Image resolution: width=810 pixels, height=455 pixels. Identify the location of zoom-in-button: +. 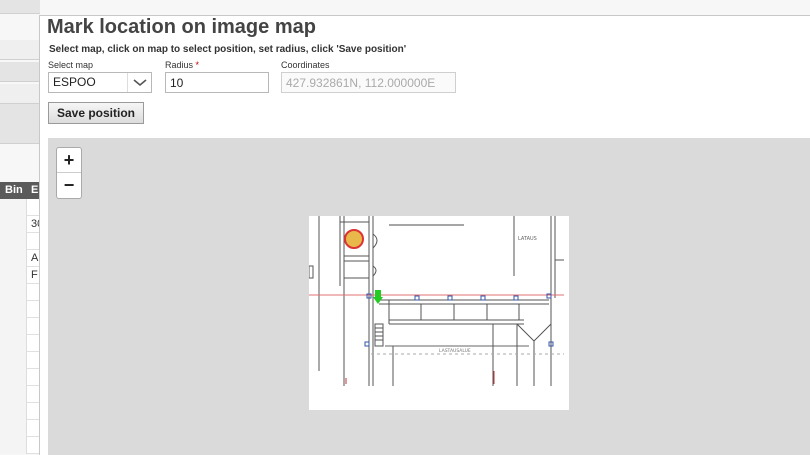
(69, 160).